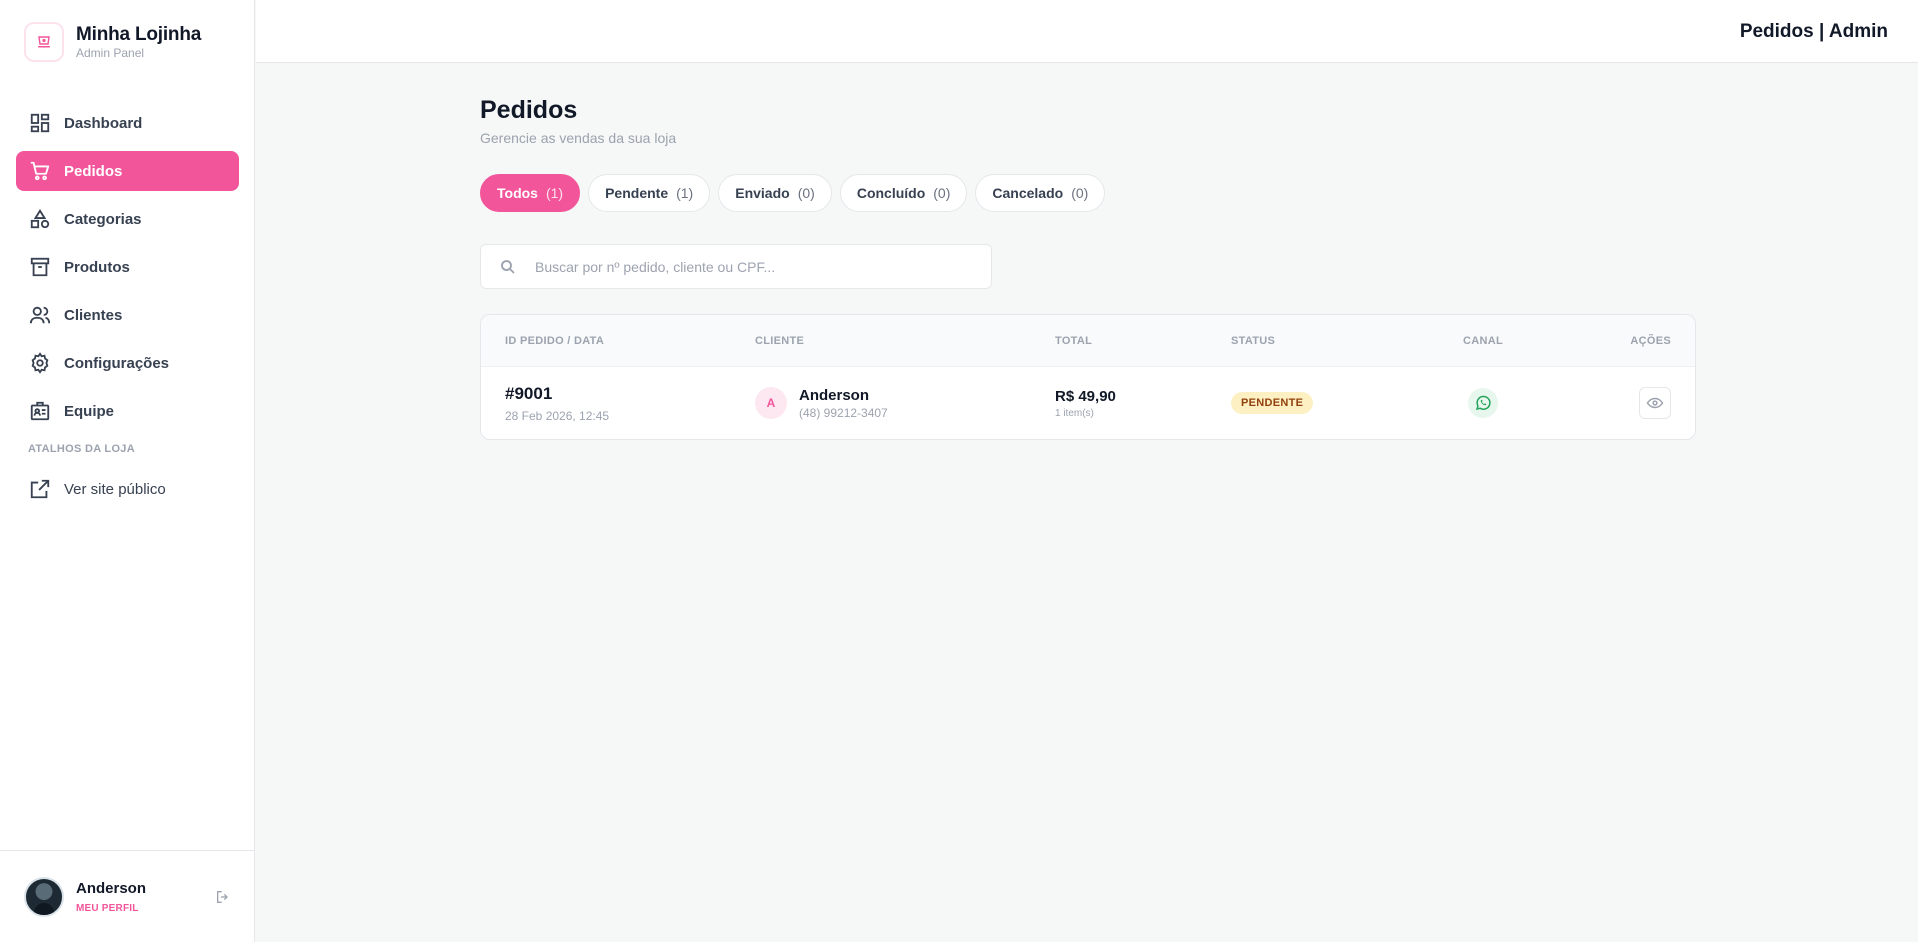  What do you see at coordinates (1085, 396) in the screenshot?
I see `order-total: R$ 49,90` at bounding box center [1085, 396].